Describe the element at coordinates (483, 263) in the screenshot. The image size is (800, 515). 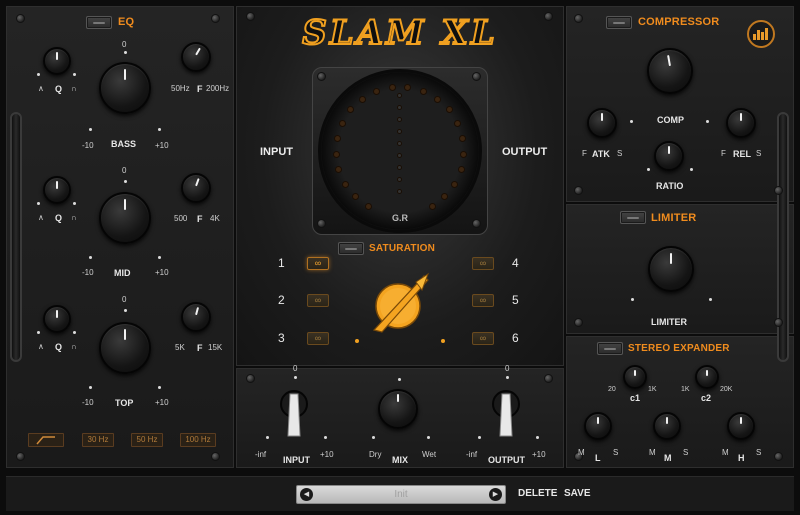
I see `sat-mode-4-button: ∞` at that location.